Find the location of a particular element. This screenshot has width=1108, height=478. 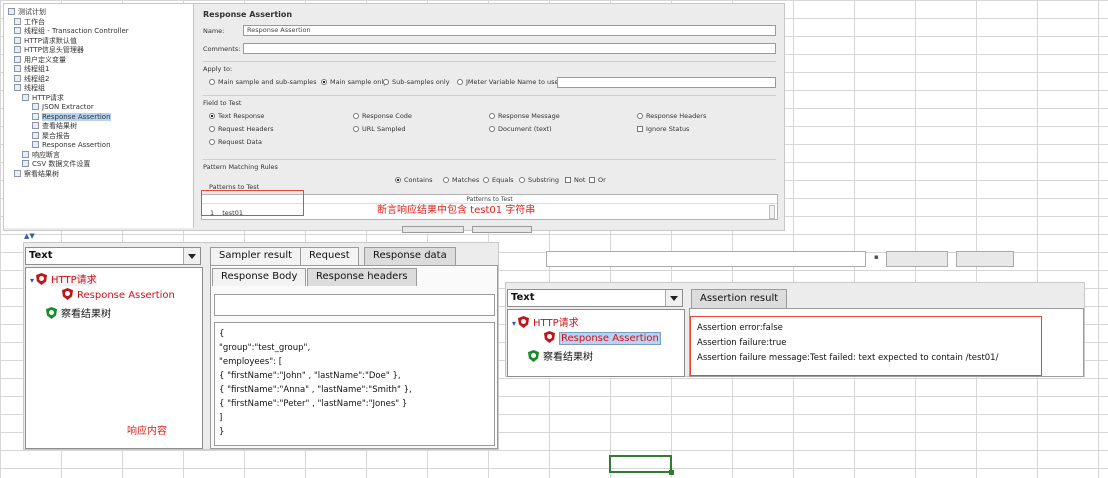

field-to-test-title: Field to Test is located at coordinates (222, 103).